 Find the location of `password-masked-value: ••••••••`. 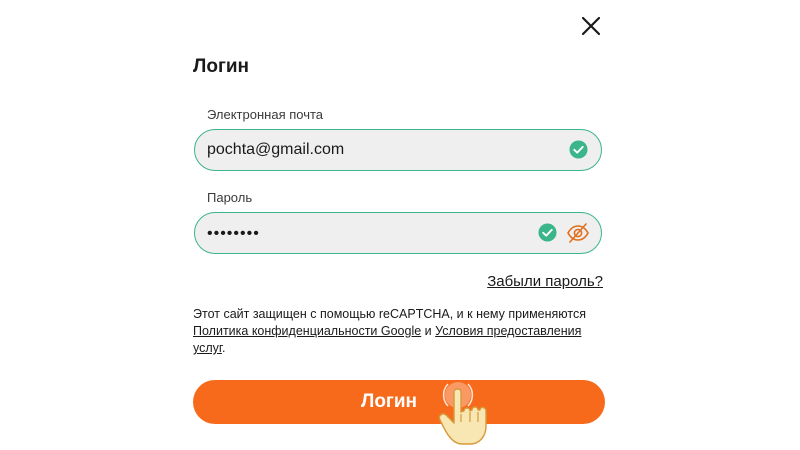

password-masked-value: •••••••• is located at coordinates (233, 233).